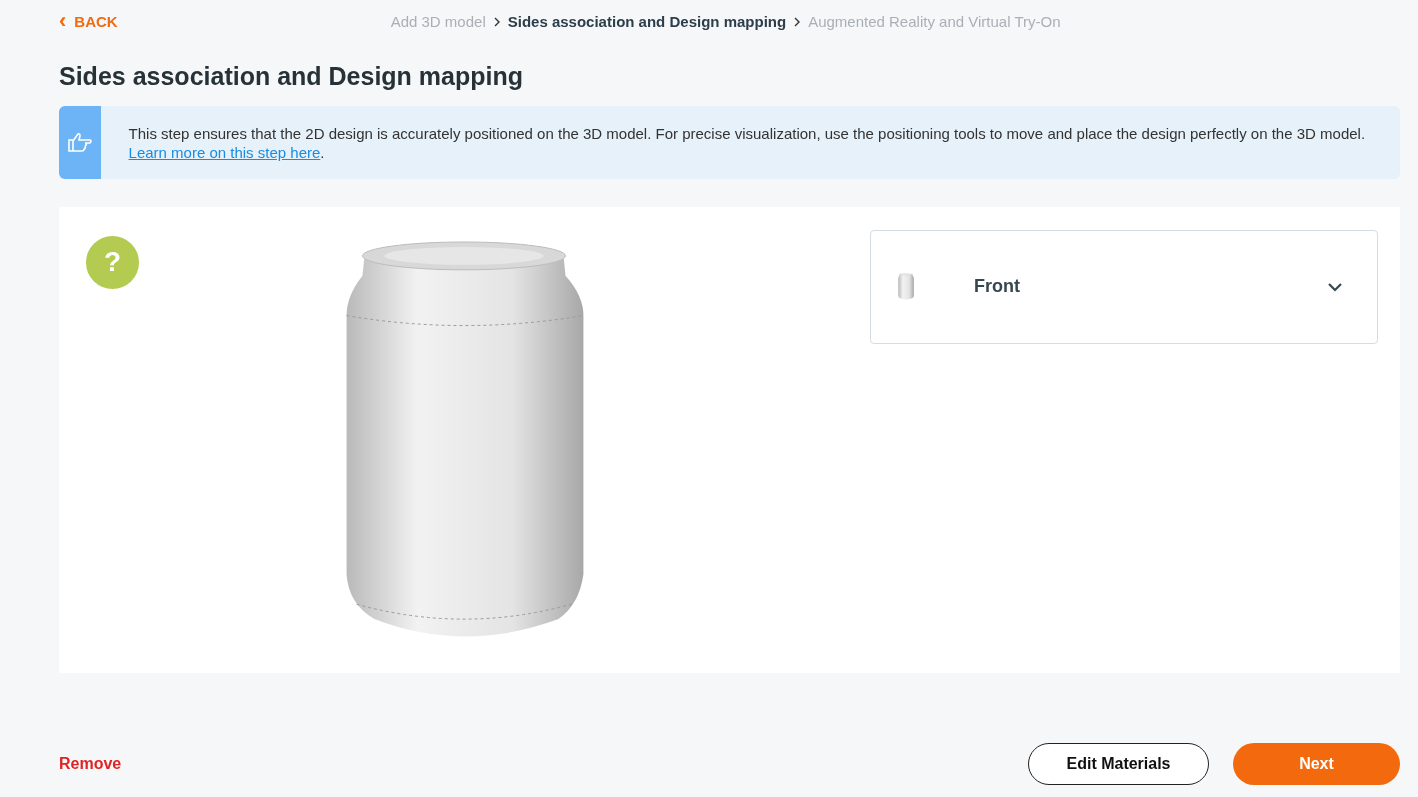  I want to click on next-button: Next, so click(1316, 764).